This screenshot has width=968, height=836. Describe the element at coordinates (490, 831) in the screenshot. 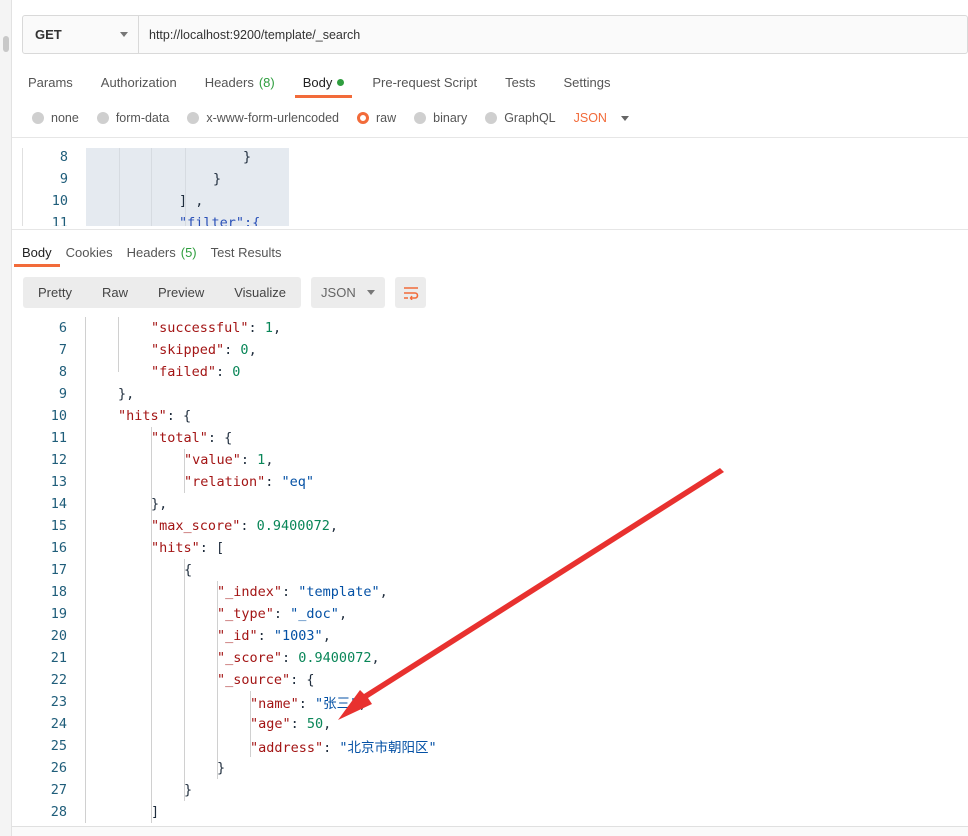

I see `bottom-scrollbar` at that location.